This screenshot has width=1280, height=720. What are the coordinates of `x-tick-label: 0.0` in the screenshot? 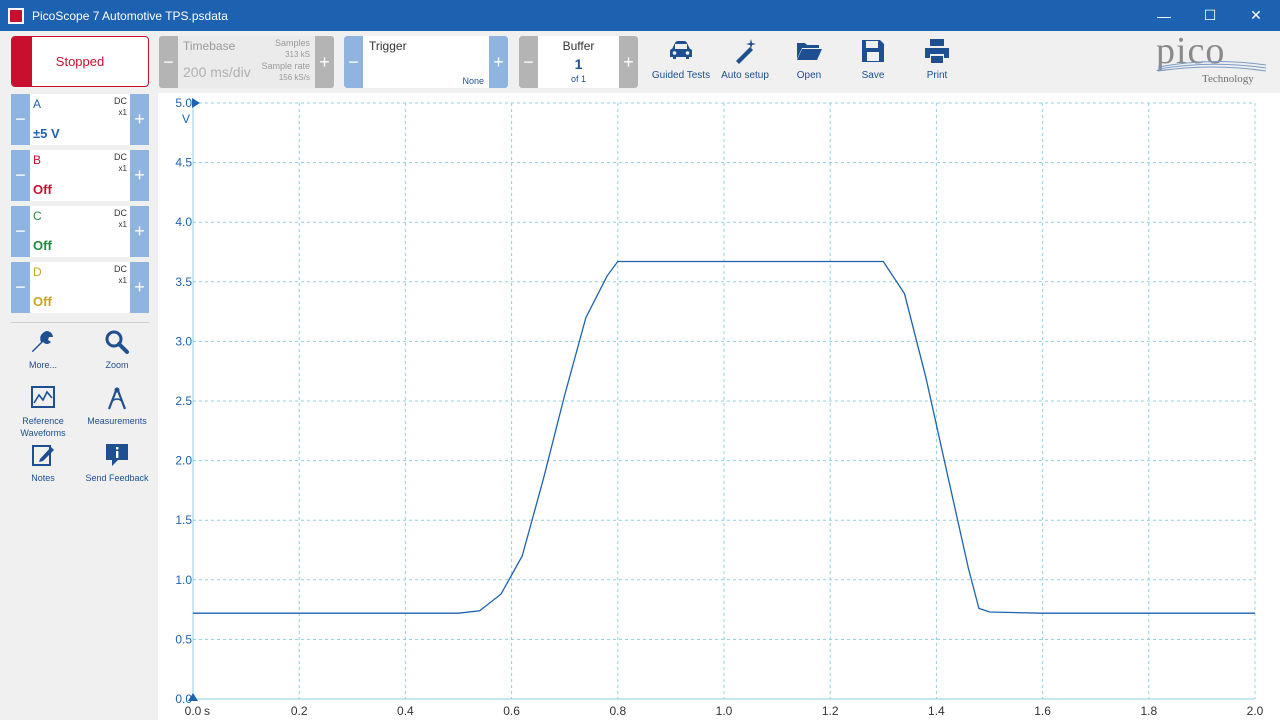 It's located at (193, 711).